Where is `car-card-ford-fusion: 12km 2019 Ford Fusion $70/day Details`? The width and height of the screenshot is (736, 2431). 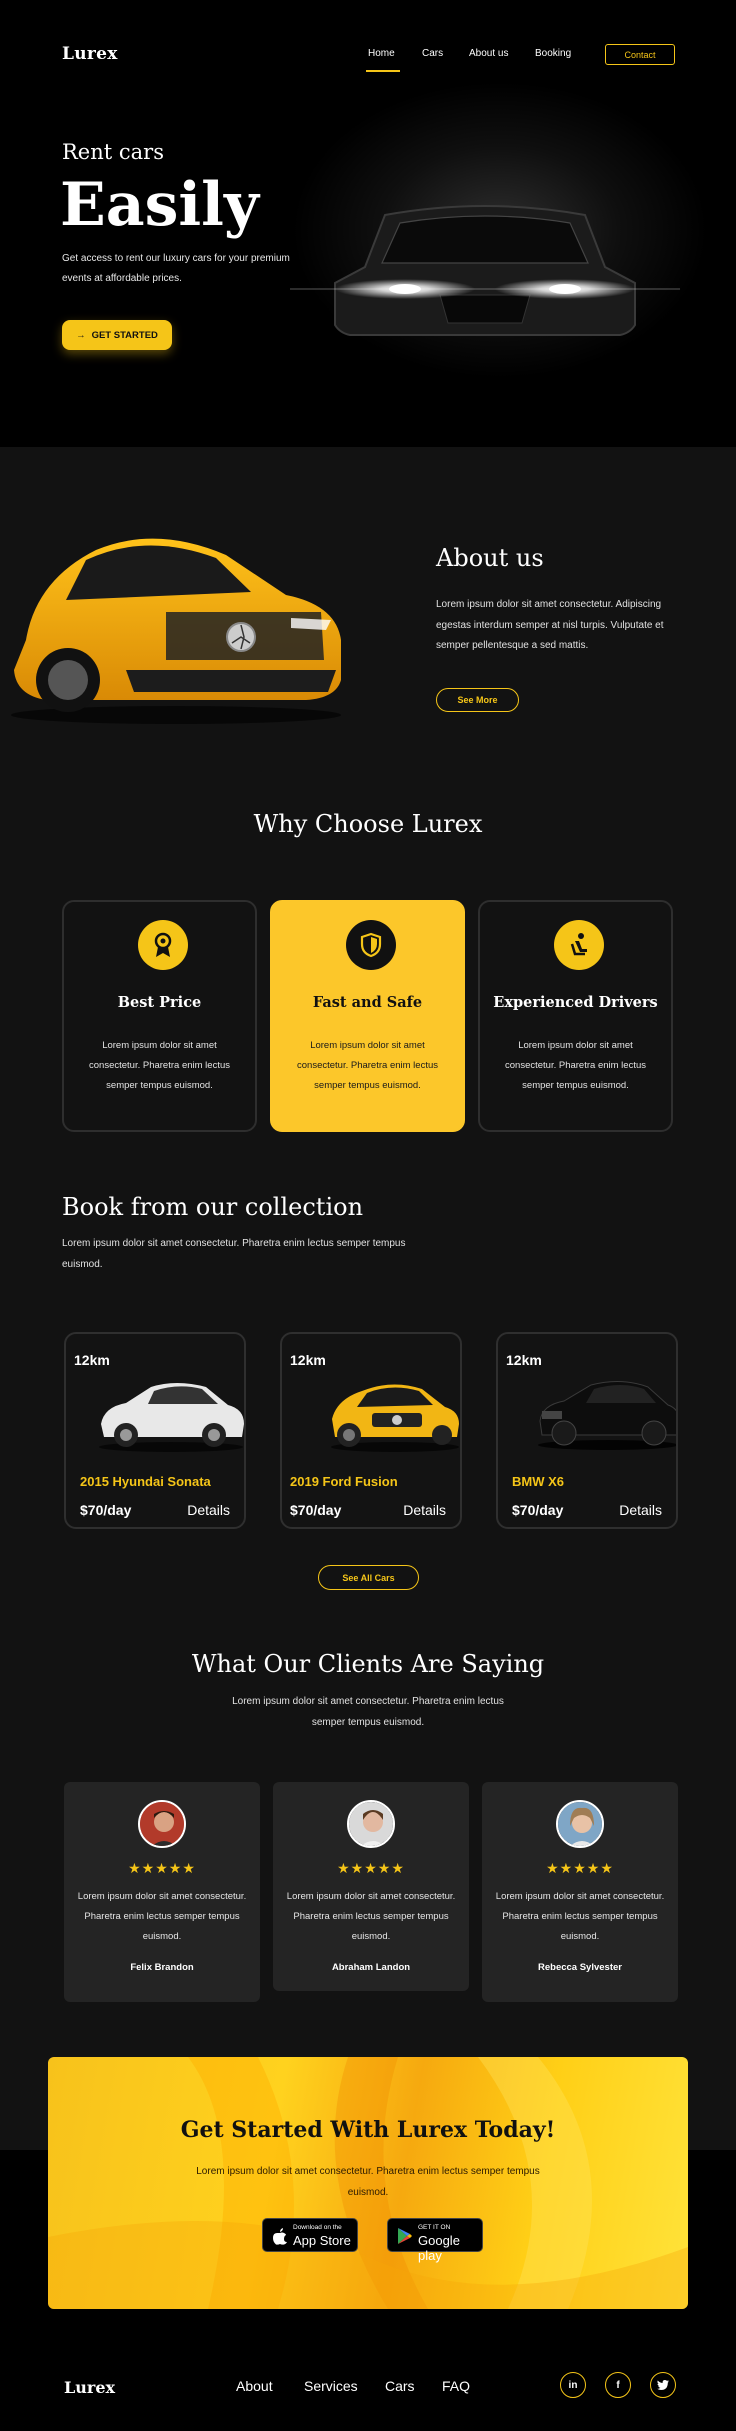
car-card-ford-fusion: 12km 2019 Ford Fusion $70/day Details is located at coordinates (371, 1430).